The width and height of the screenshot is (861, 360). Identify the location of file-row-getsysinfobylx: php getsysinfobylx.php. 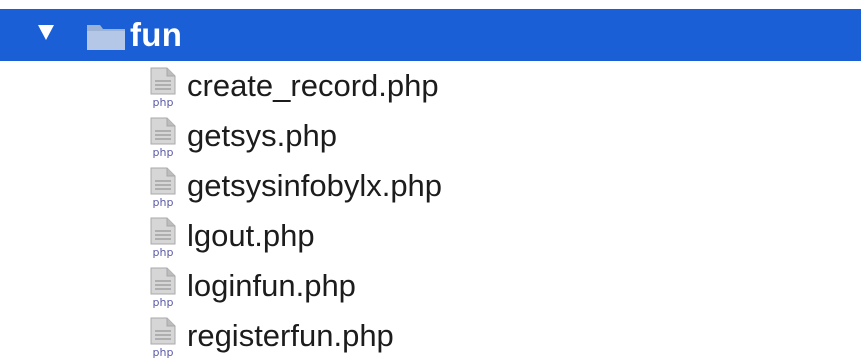
(430, 186).